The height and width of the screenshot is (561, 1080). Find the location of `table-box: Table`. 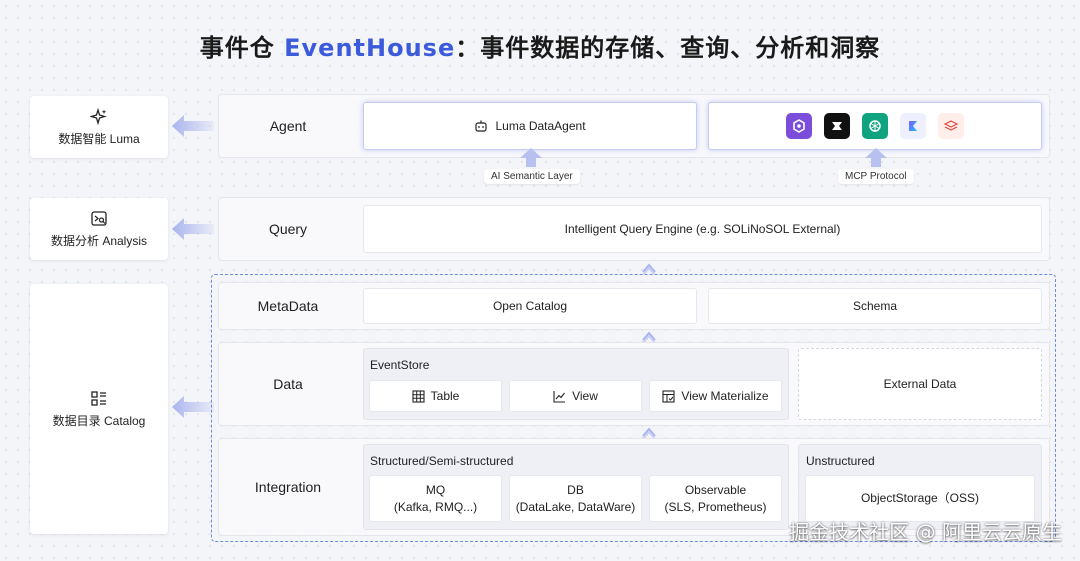

table-box: Table is located at coordinates (435, 396).